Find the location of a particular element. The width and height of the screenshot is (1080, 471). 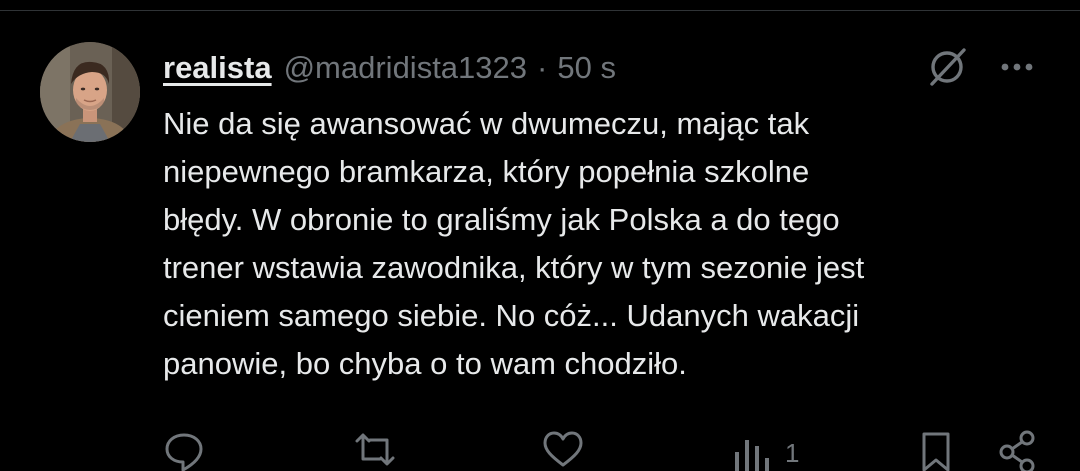

avatar-photo is located at coordinates (90, 92).